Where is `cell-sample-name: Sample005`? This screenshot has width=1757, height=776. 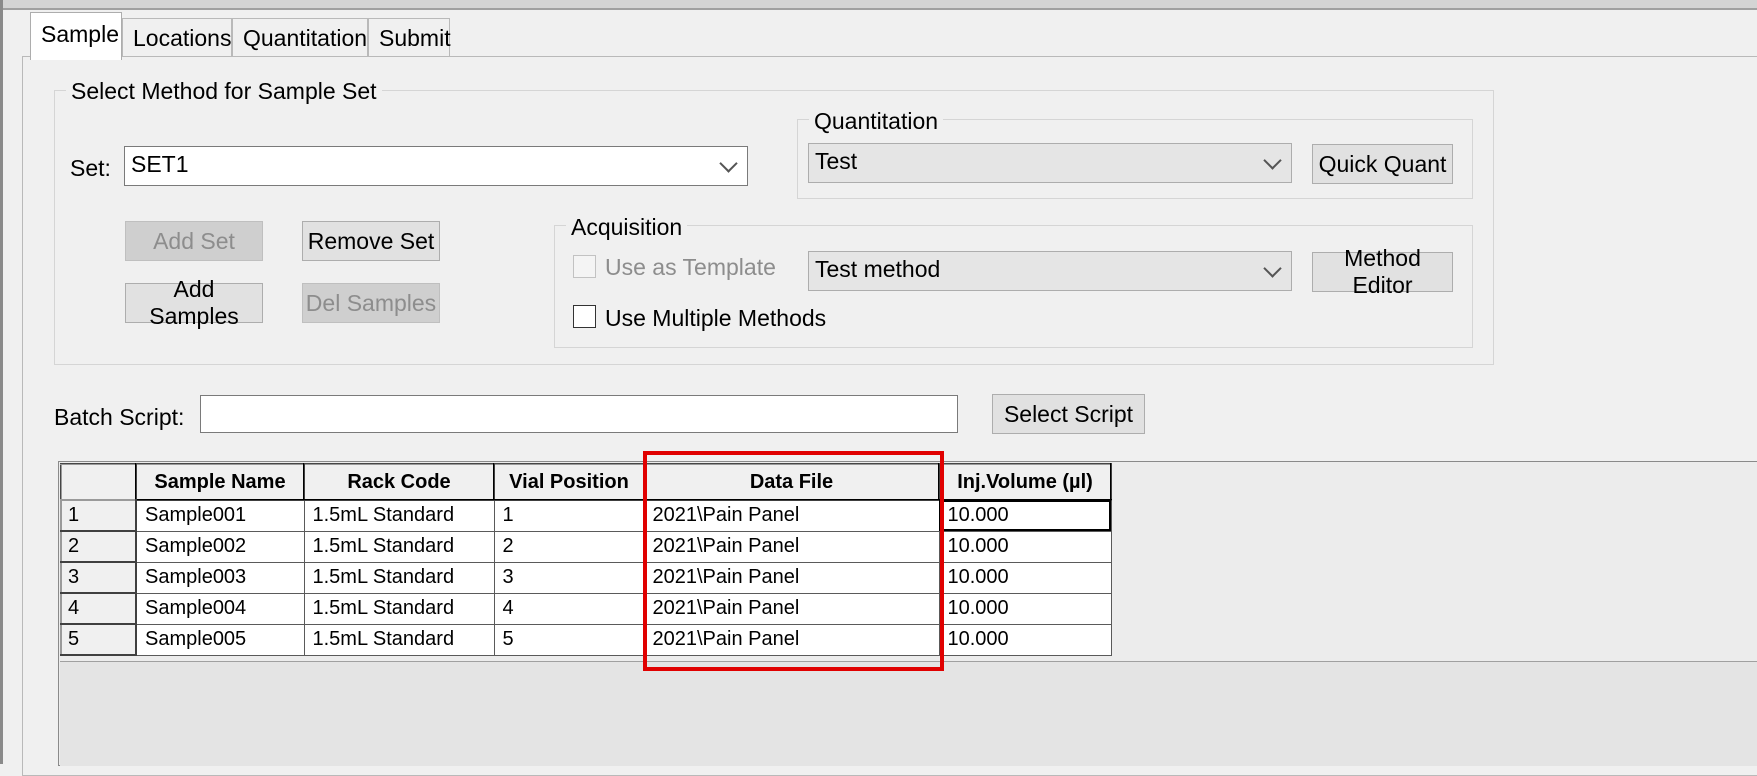
cell-sample-name: Sample005 is located at coordinates (220, 639).